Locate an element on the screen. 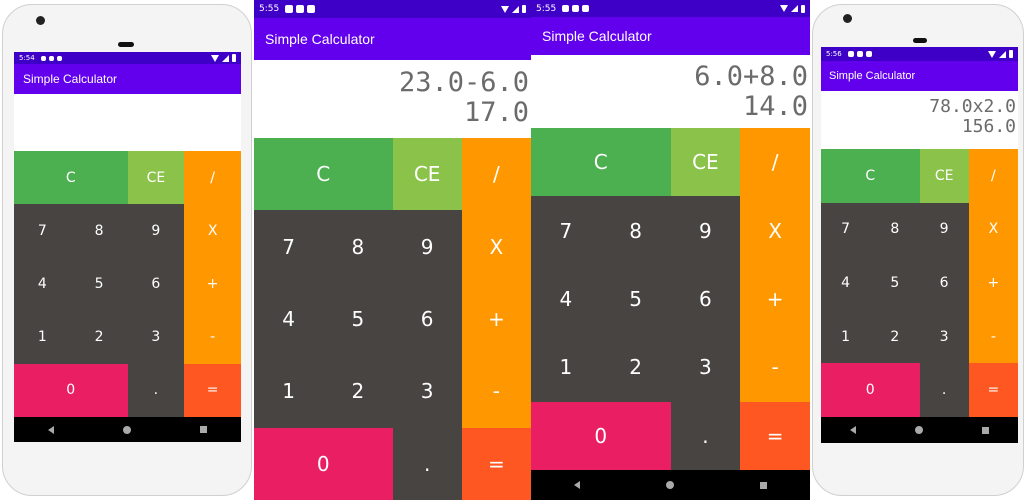 This screenshot has width=1024, height=500. sync-icon is located at coordinates (51, 58).